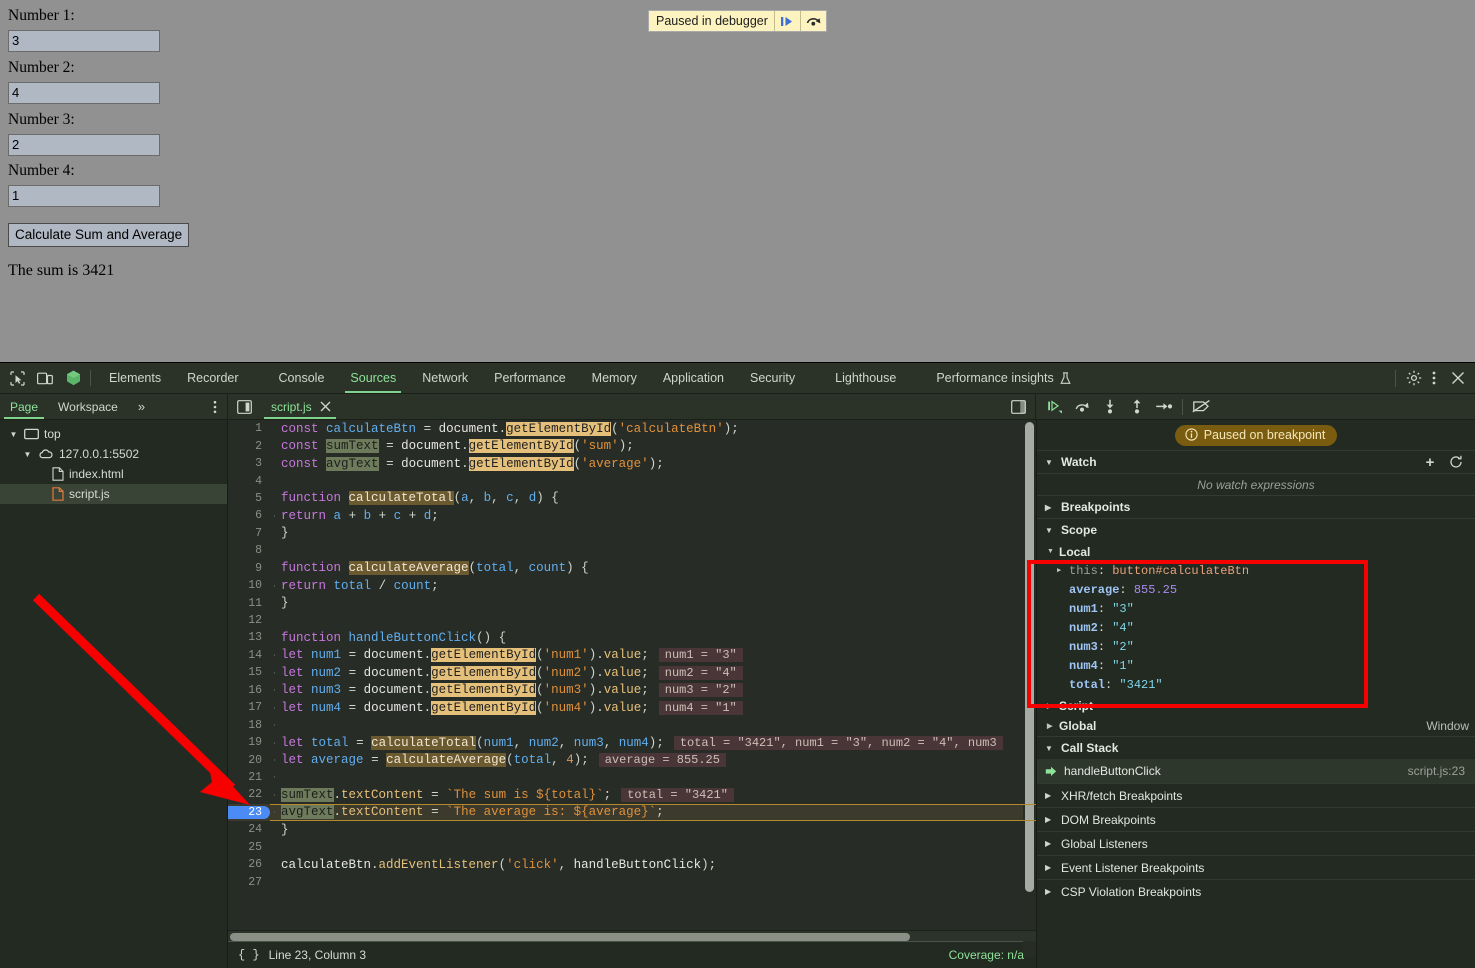 The width and height of the screenshot is (1475, 968). I want to click on line-number: 11, so click(249, 603).